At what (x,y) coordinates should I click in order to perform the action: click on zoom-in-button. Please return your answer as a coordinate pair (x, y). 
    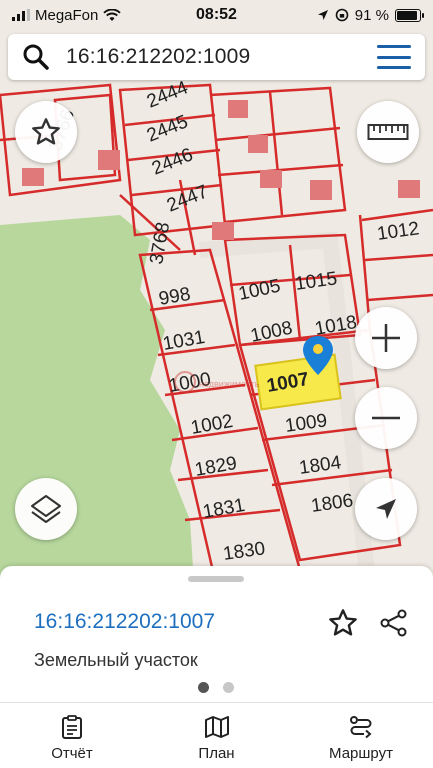
    Looking at the image, I should click on (386, 338).